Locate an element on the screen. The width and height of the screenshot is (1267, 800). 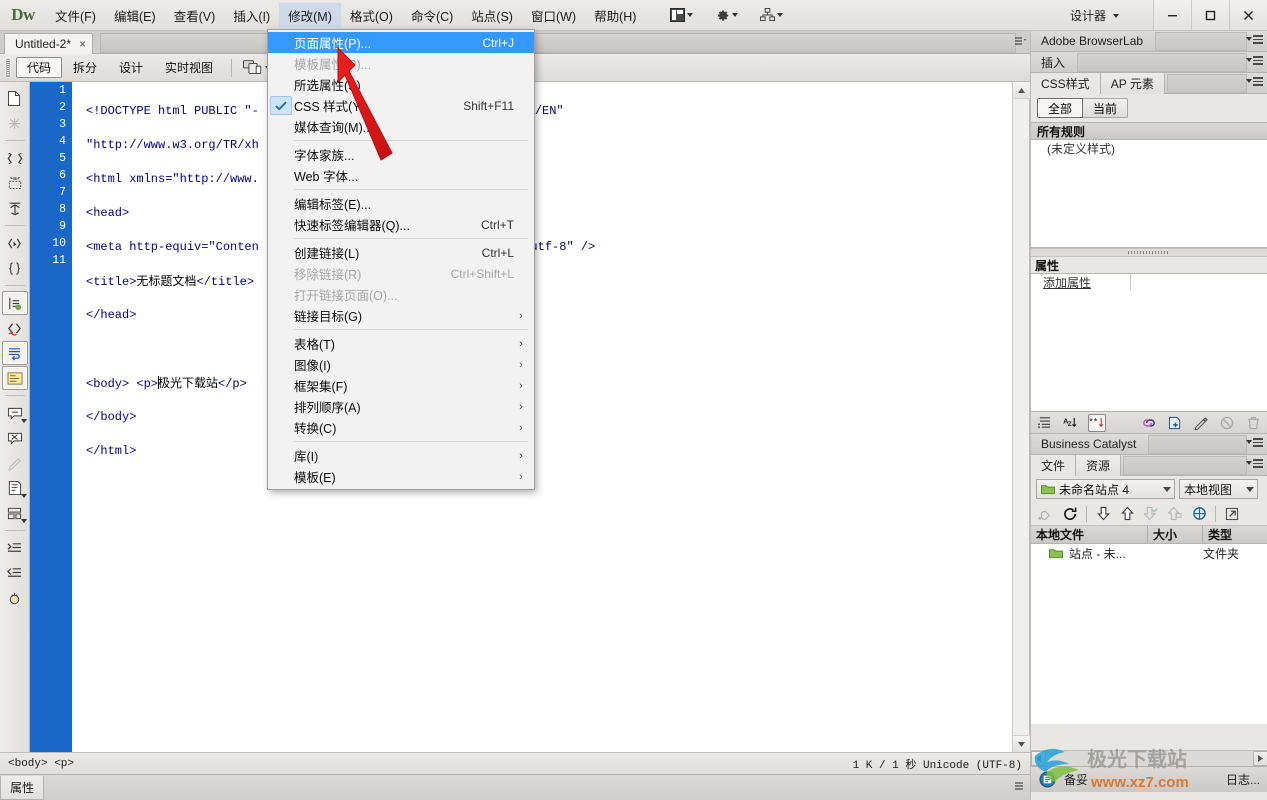
properties-tab: 属性 is located at coordinates (22, 787).